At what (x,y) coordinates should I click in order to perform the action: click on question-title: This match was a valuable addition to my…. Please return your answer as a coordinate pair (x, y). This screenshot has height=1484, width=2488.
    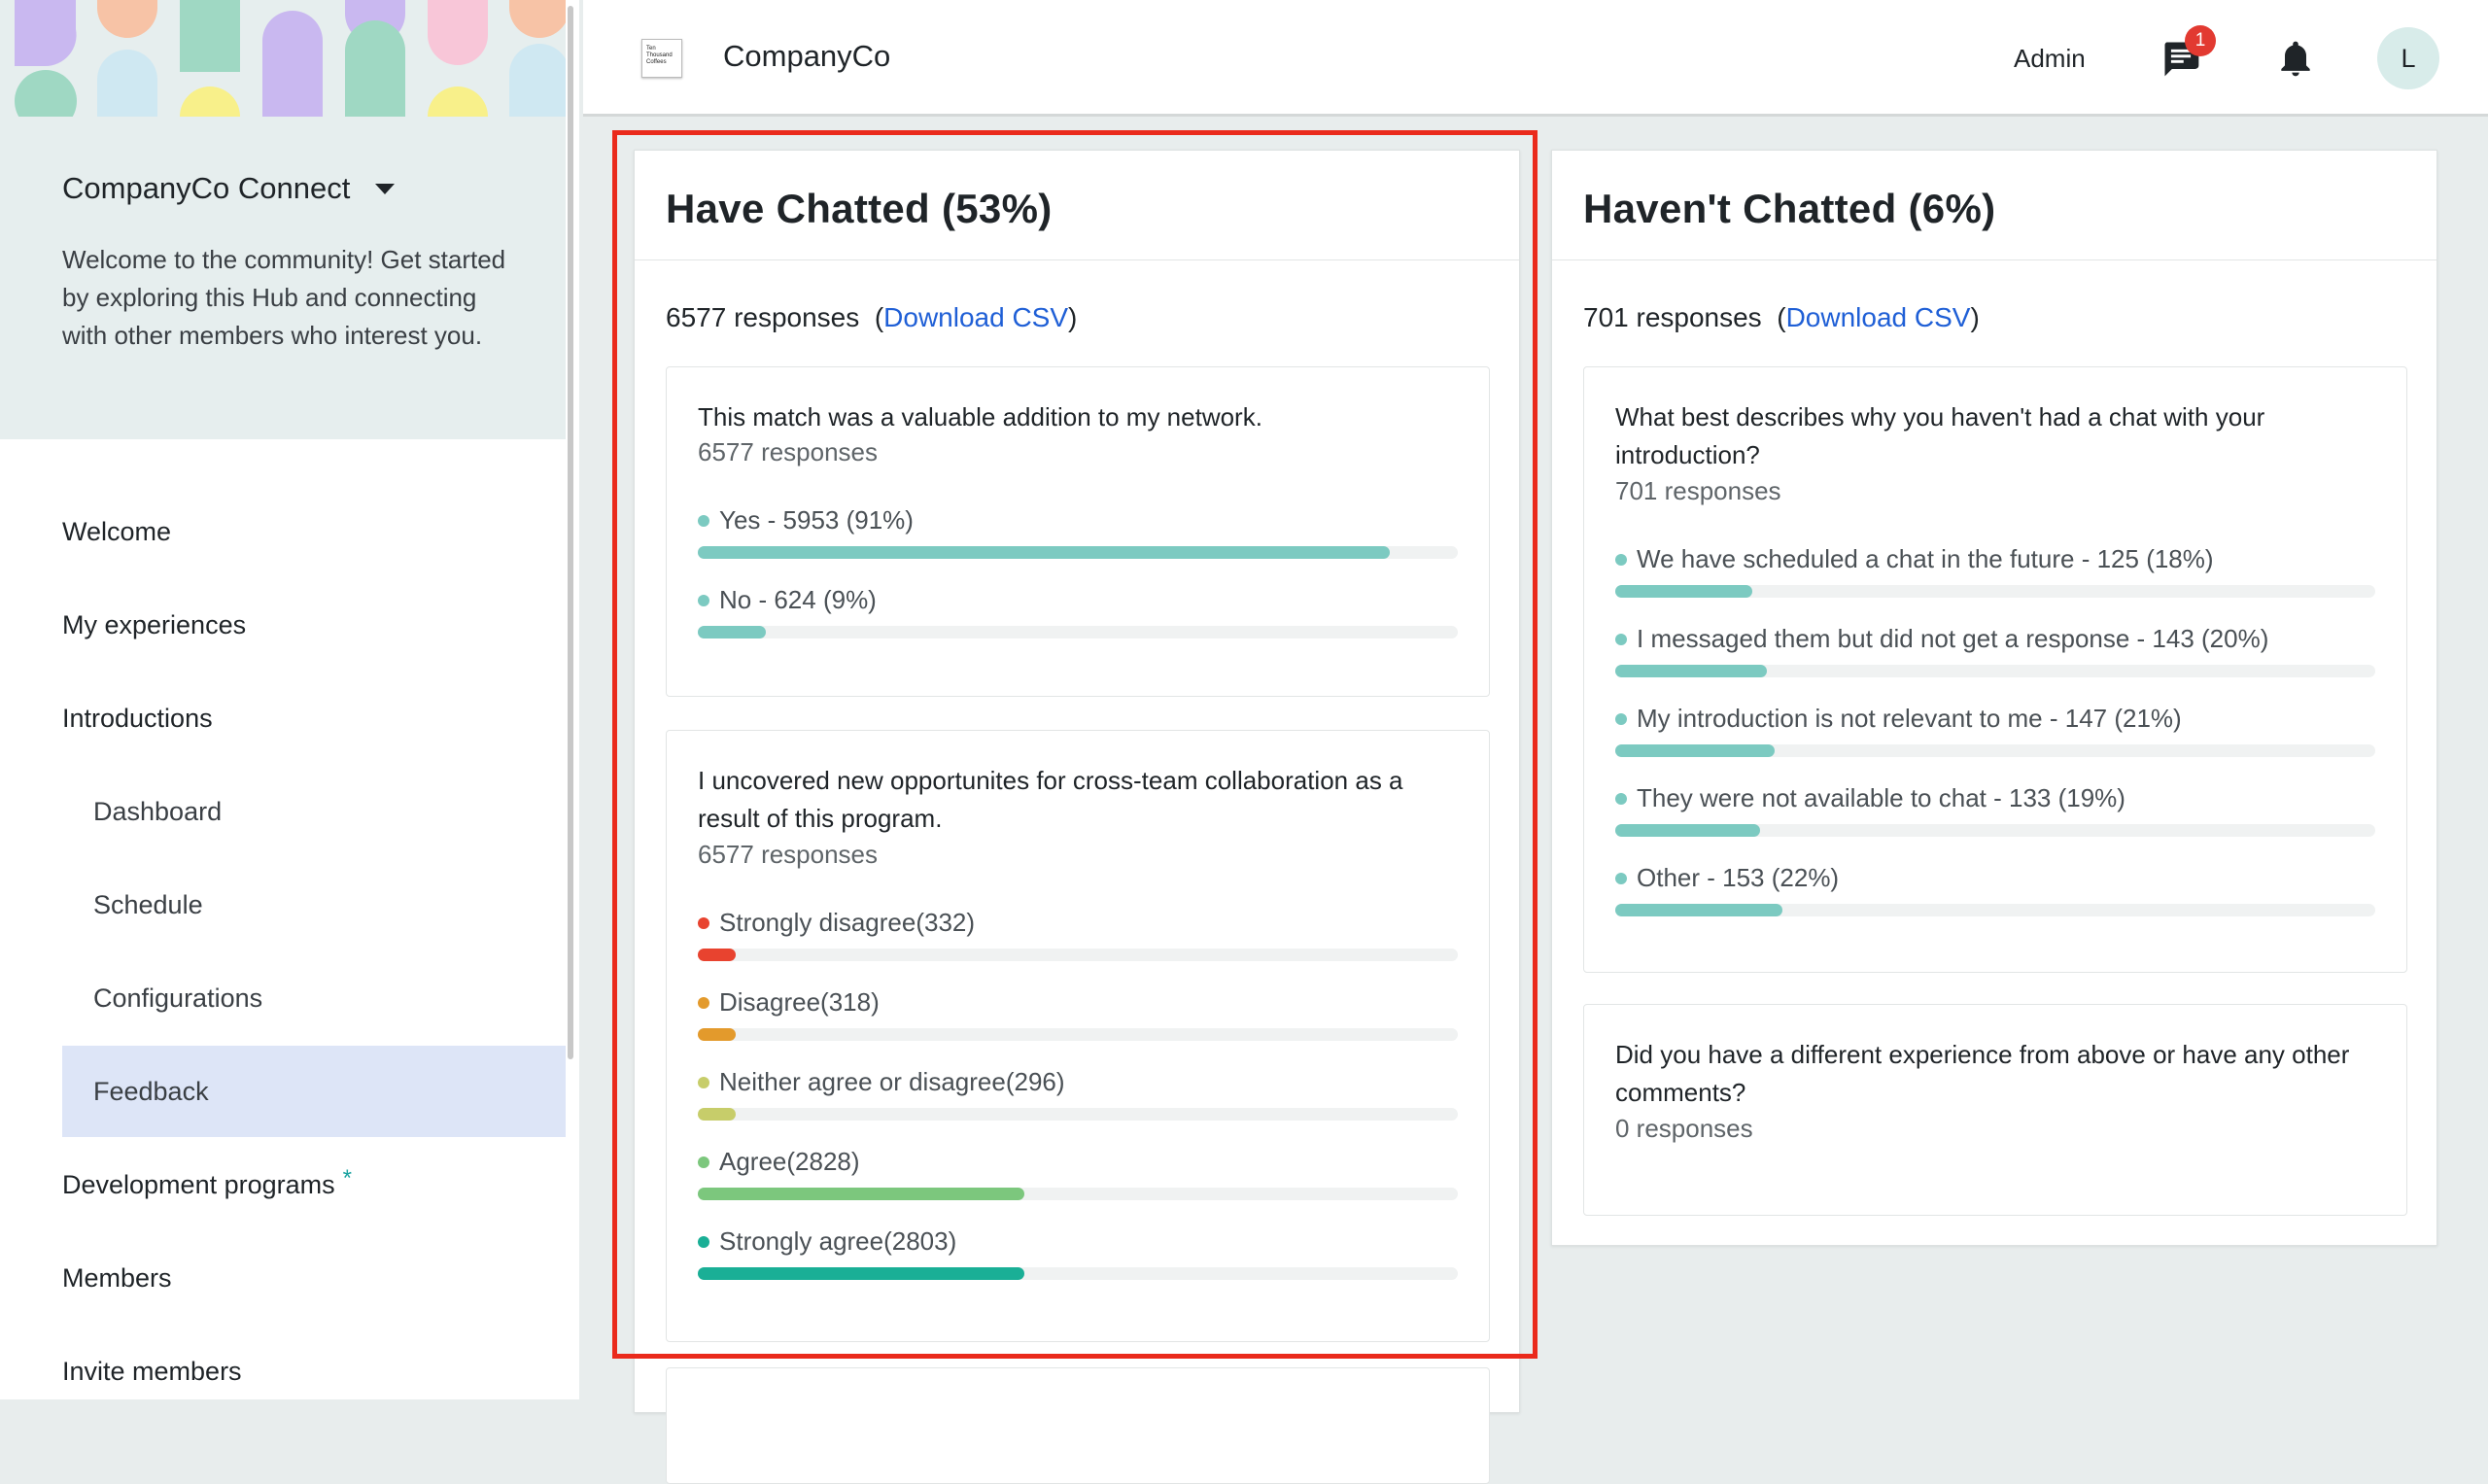
    Looking at the image, I should click on (980, 416).